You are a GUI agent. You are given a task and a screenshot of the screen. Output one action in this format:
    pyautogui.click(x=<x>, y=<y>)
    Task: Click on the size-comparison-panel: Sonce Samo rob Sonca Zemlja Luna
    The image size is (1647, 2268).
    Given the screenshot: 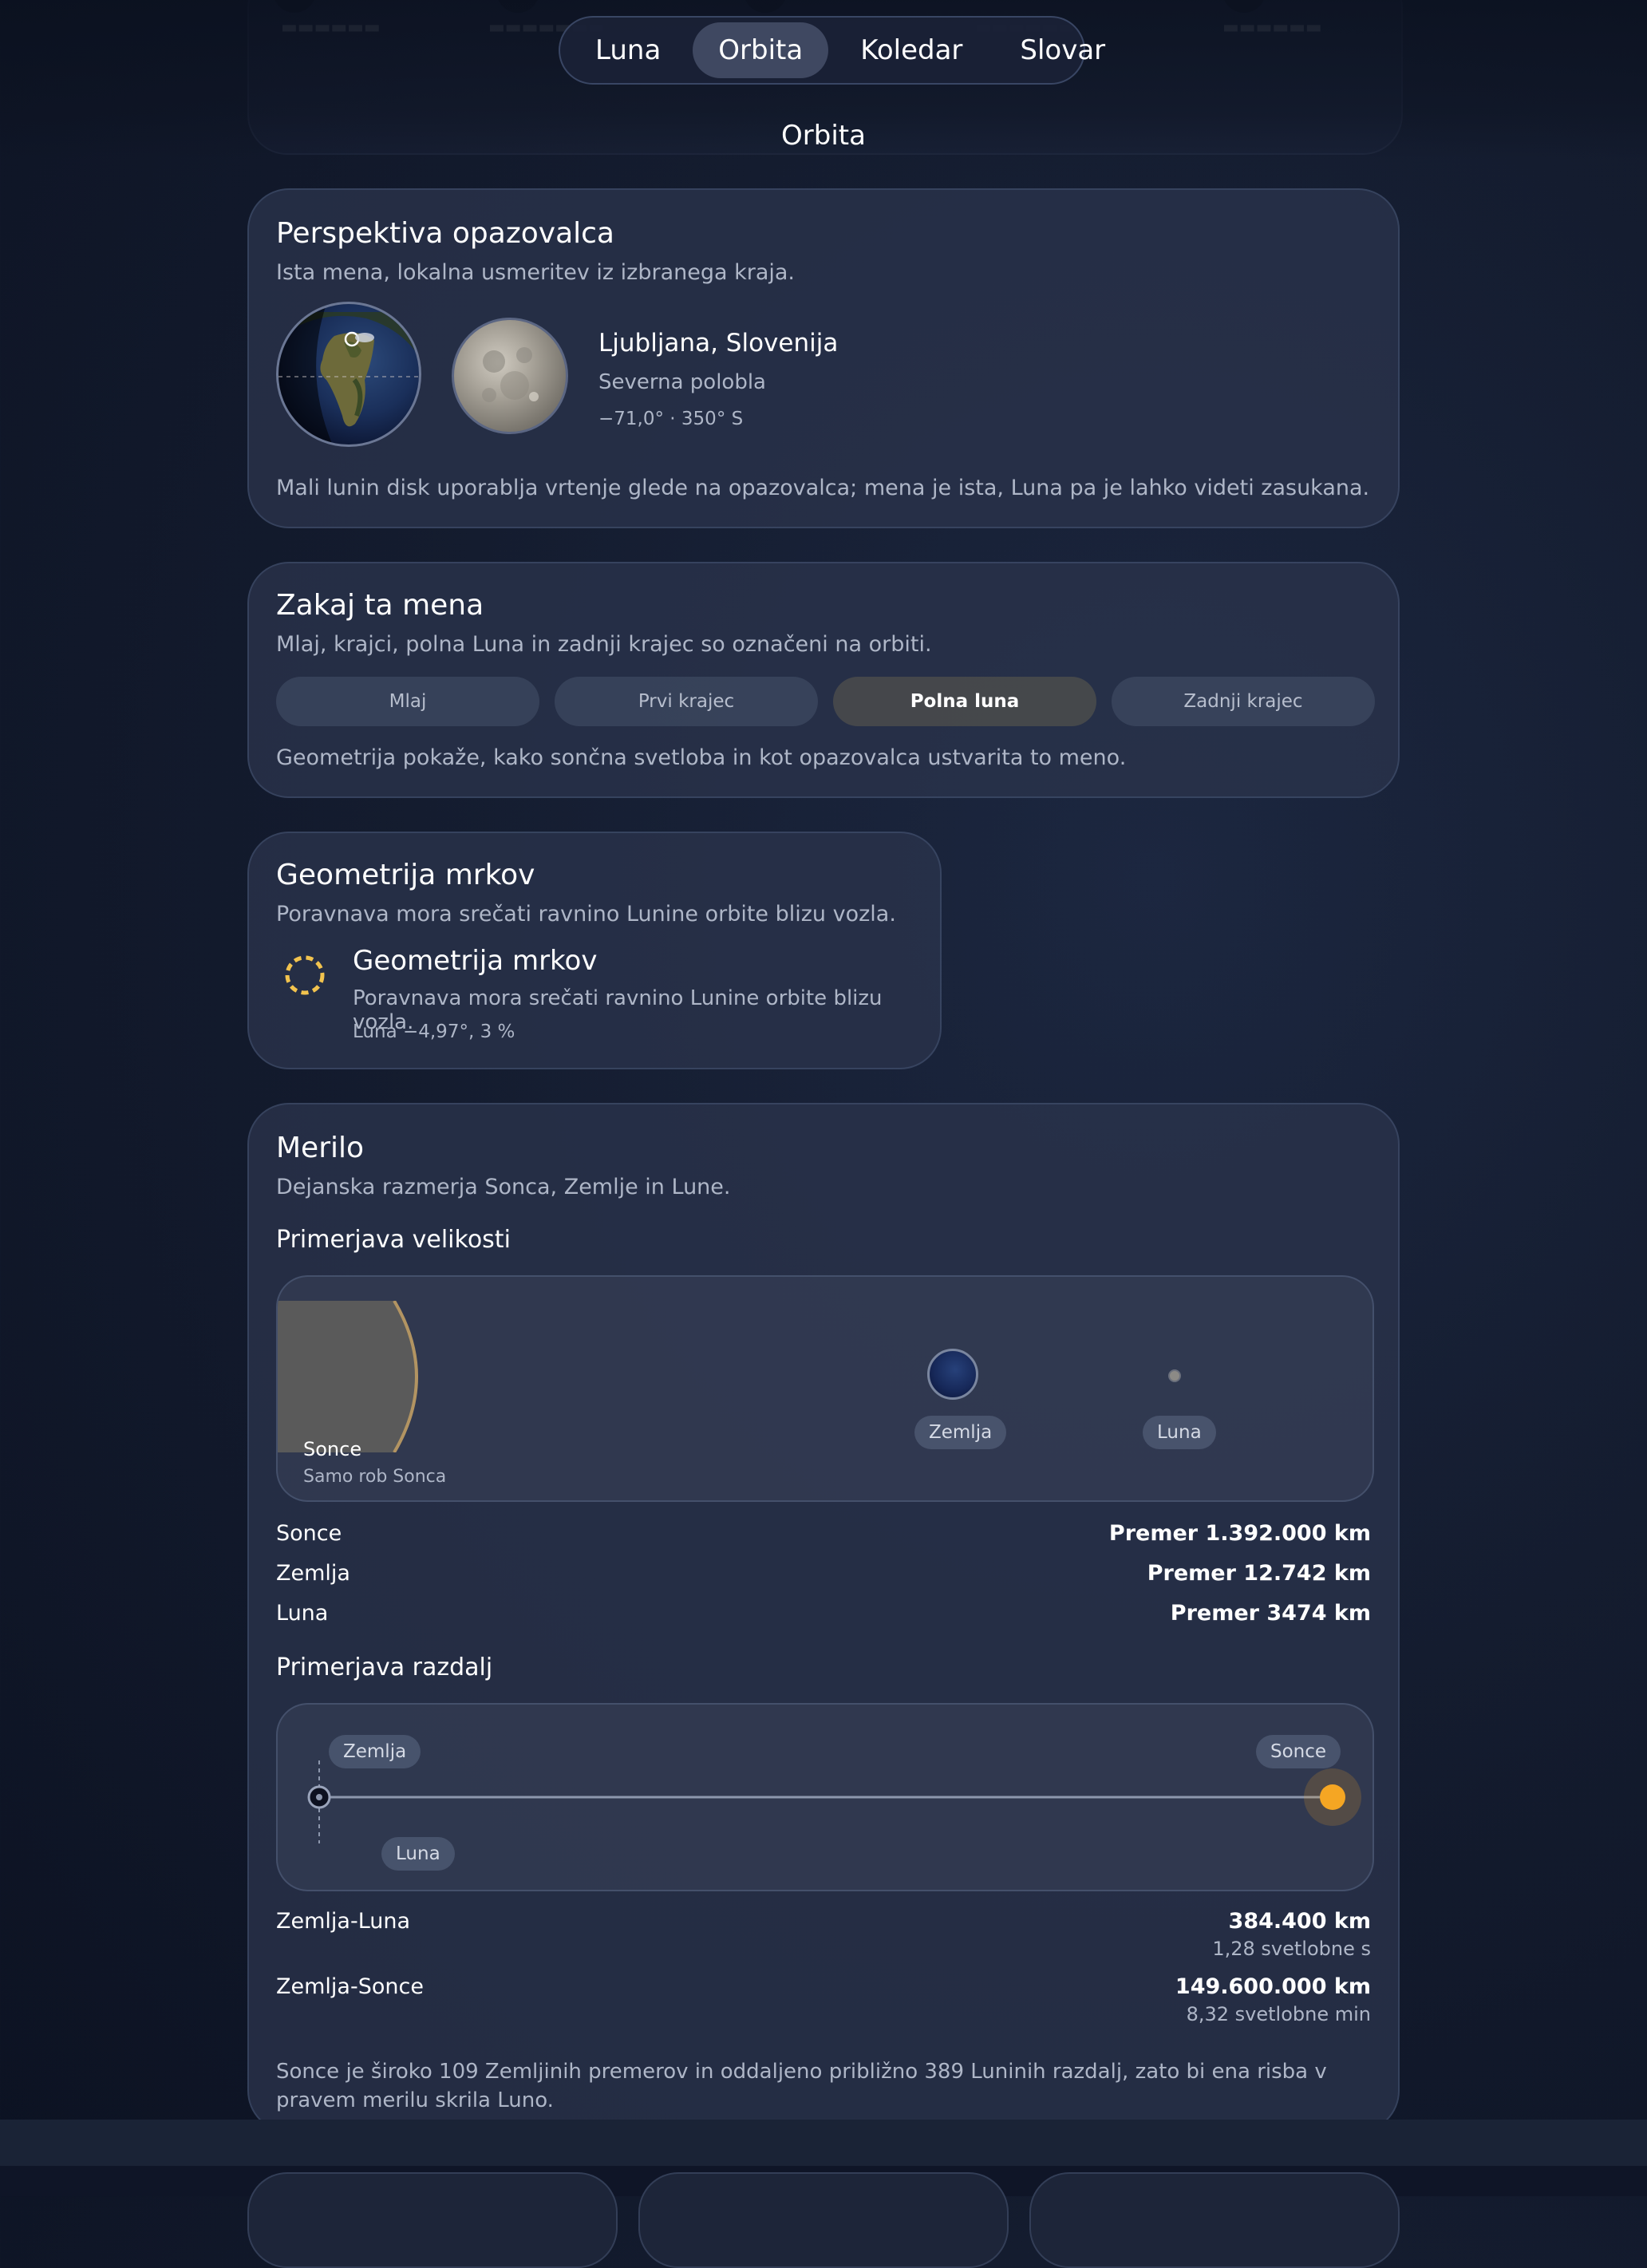 What is the action you would take?
    pyautogui.click(x=825, y=1388)
    